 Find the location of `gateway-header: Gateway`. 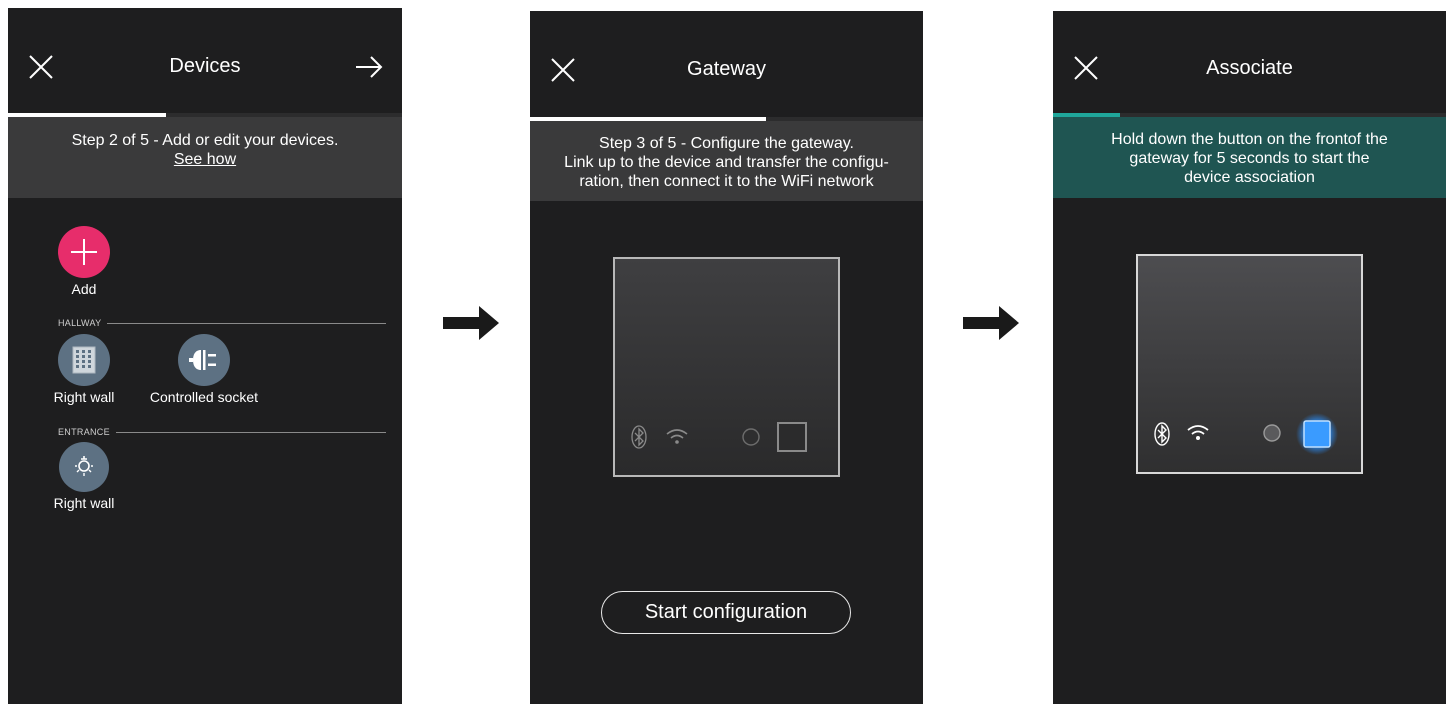

gateway-header: Gateway is located at coordinates (726, 66).